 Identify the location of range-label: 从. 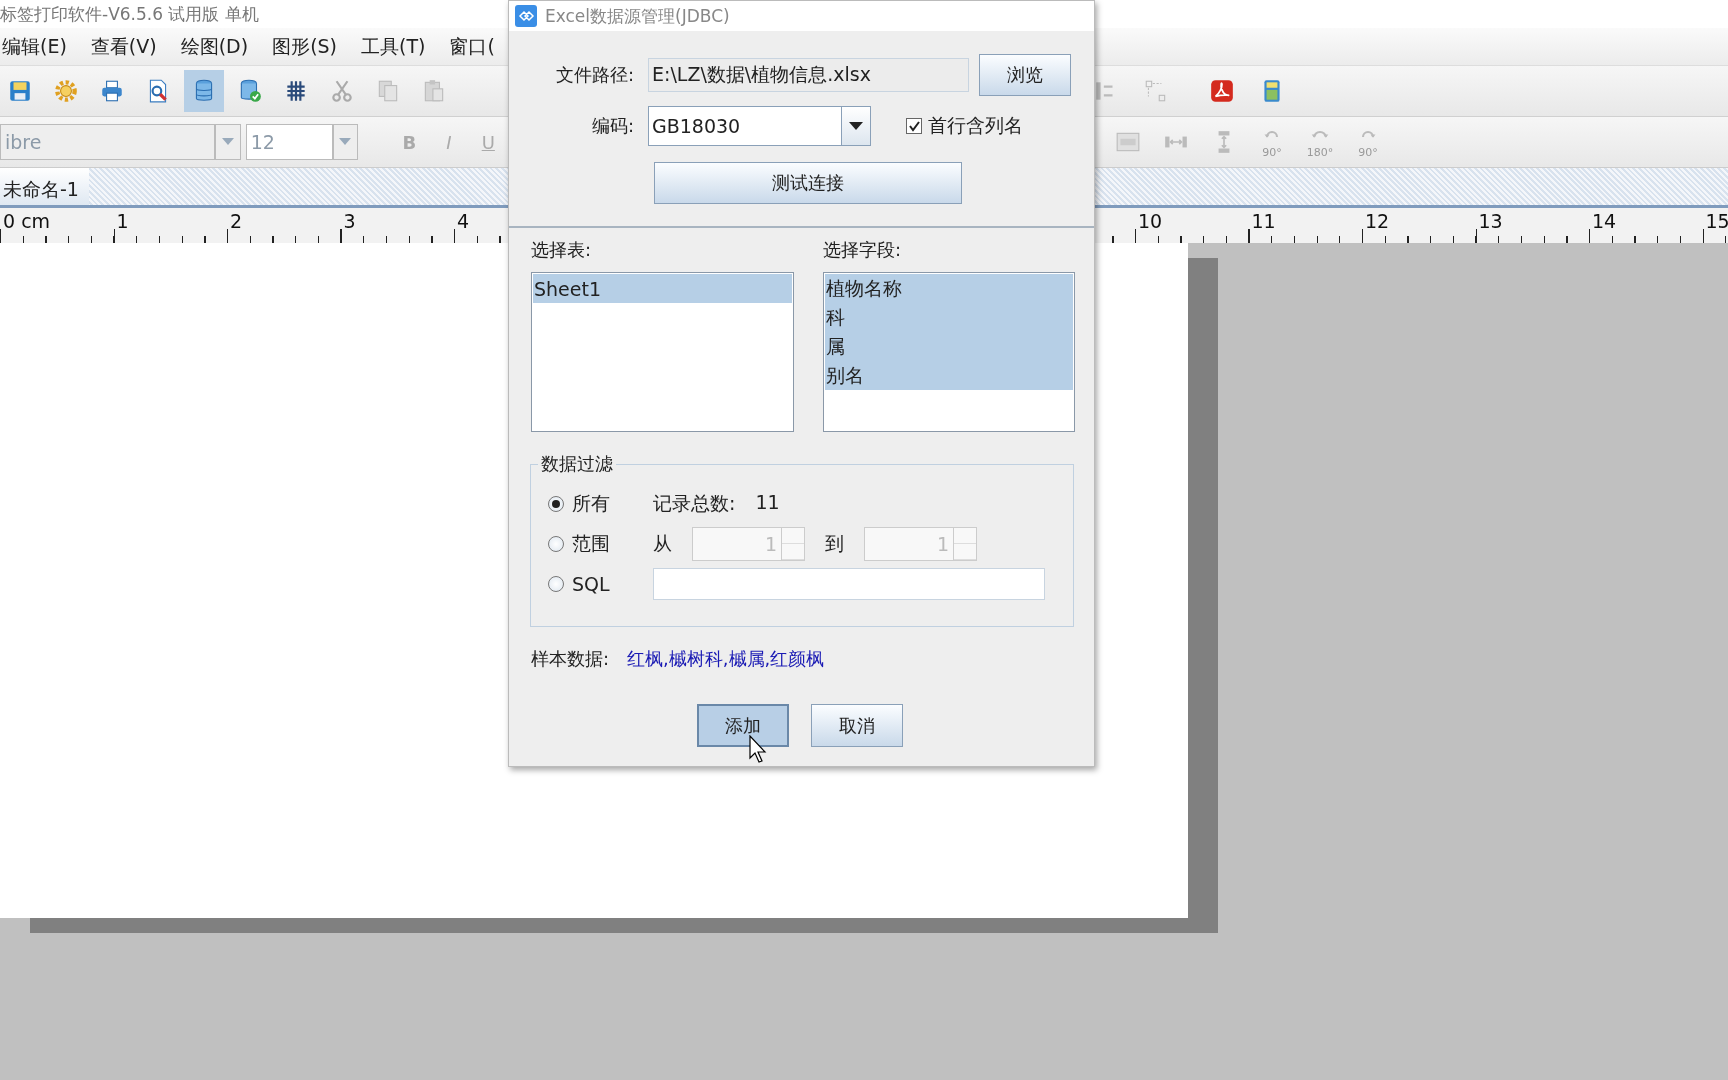
(662, 543).